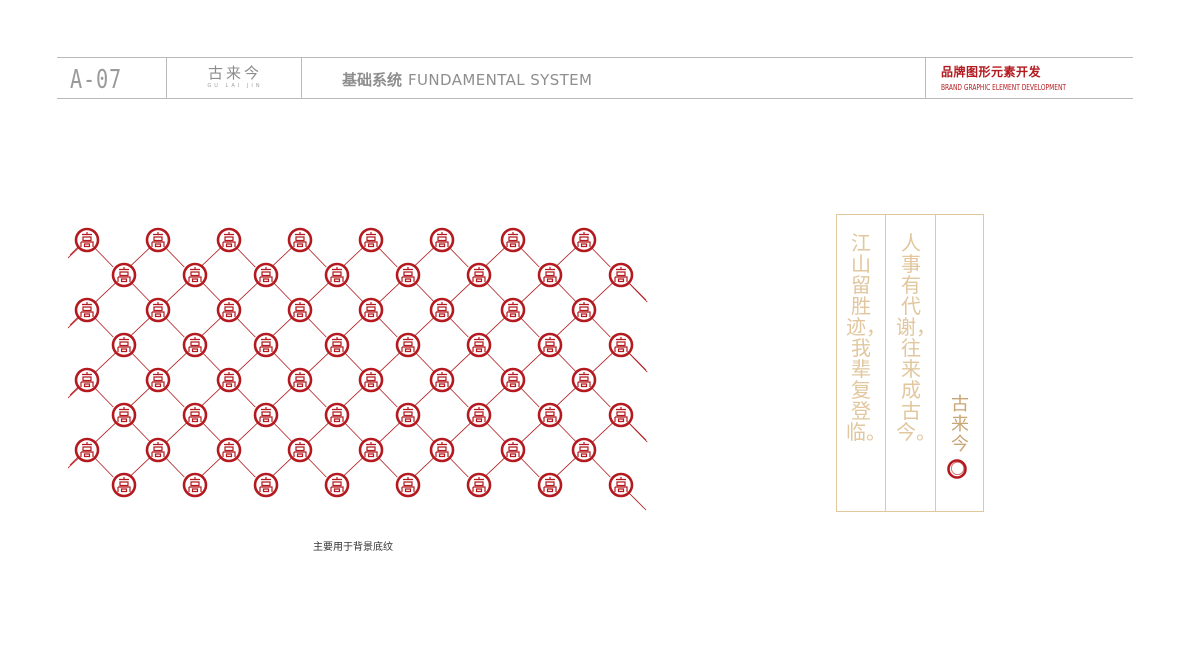  What do you see at coordinates (96, 80) in the screenshot?
I see `page-code: A-07` at bounding box center [96, 80].